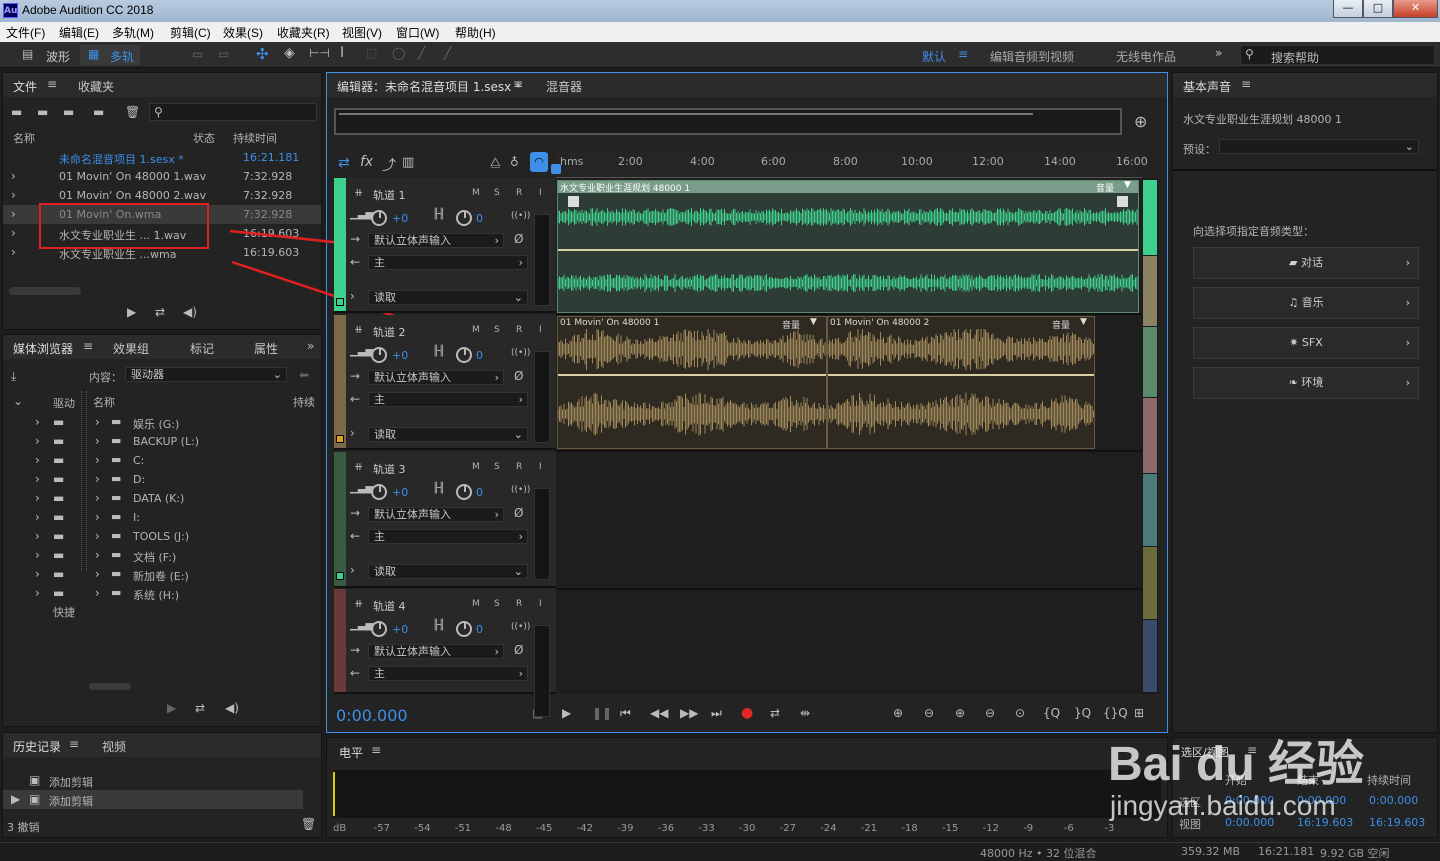 Image resolution: width=1440 pixels, height=861 pixels. I want to click on view-duration: 16:19.603, so click(1397, 822).